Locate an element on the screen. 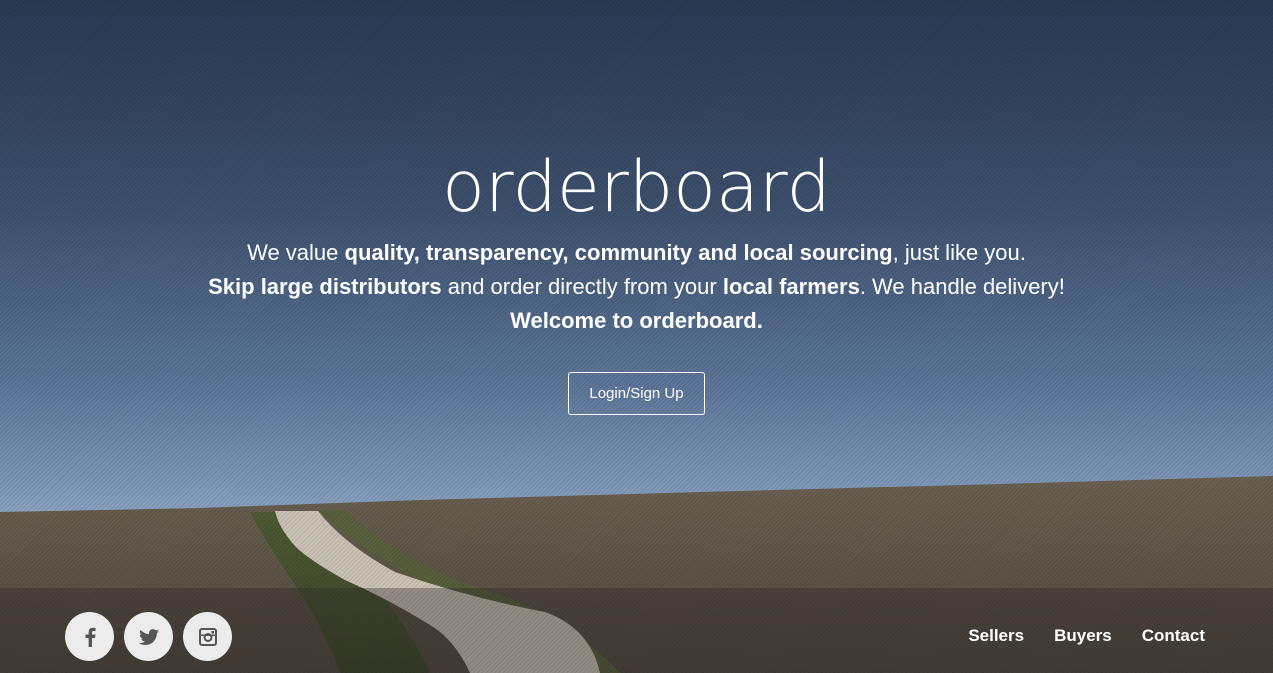 The height and width of the screenshot is (673, 1273). facebook-button is located at coordinates (89, 636).